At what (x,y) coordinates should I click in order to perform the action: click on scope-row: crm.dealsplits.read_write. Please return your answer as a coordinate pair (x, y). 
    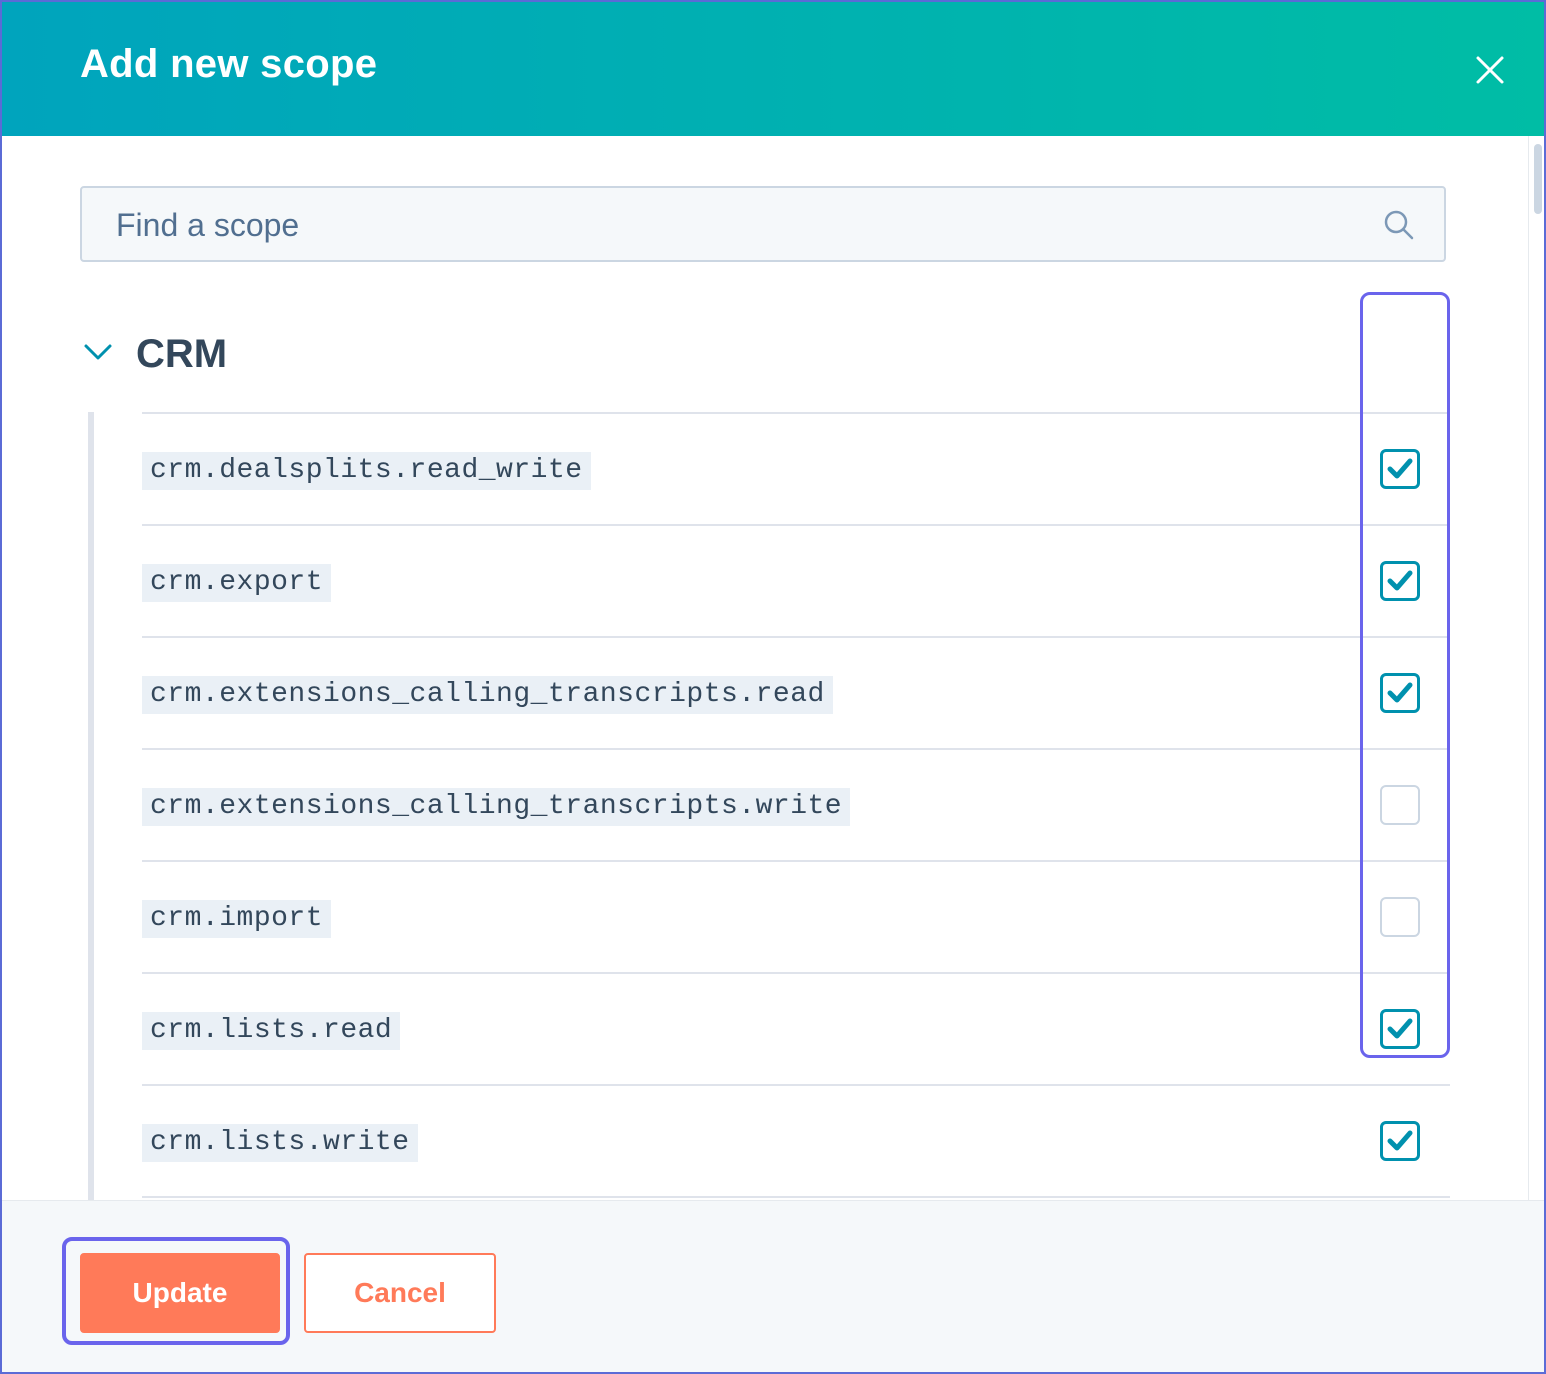
    Looking at the image, I should click on (796, 470).